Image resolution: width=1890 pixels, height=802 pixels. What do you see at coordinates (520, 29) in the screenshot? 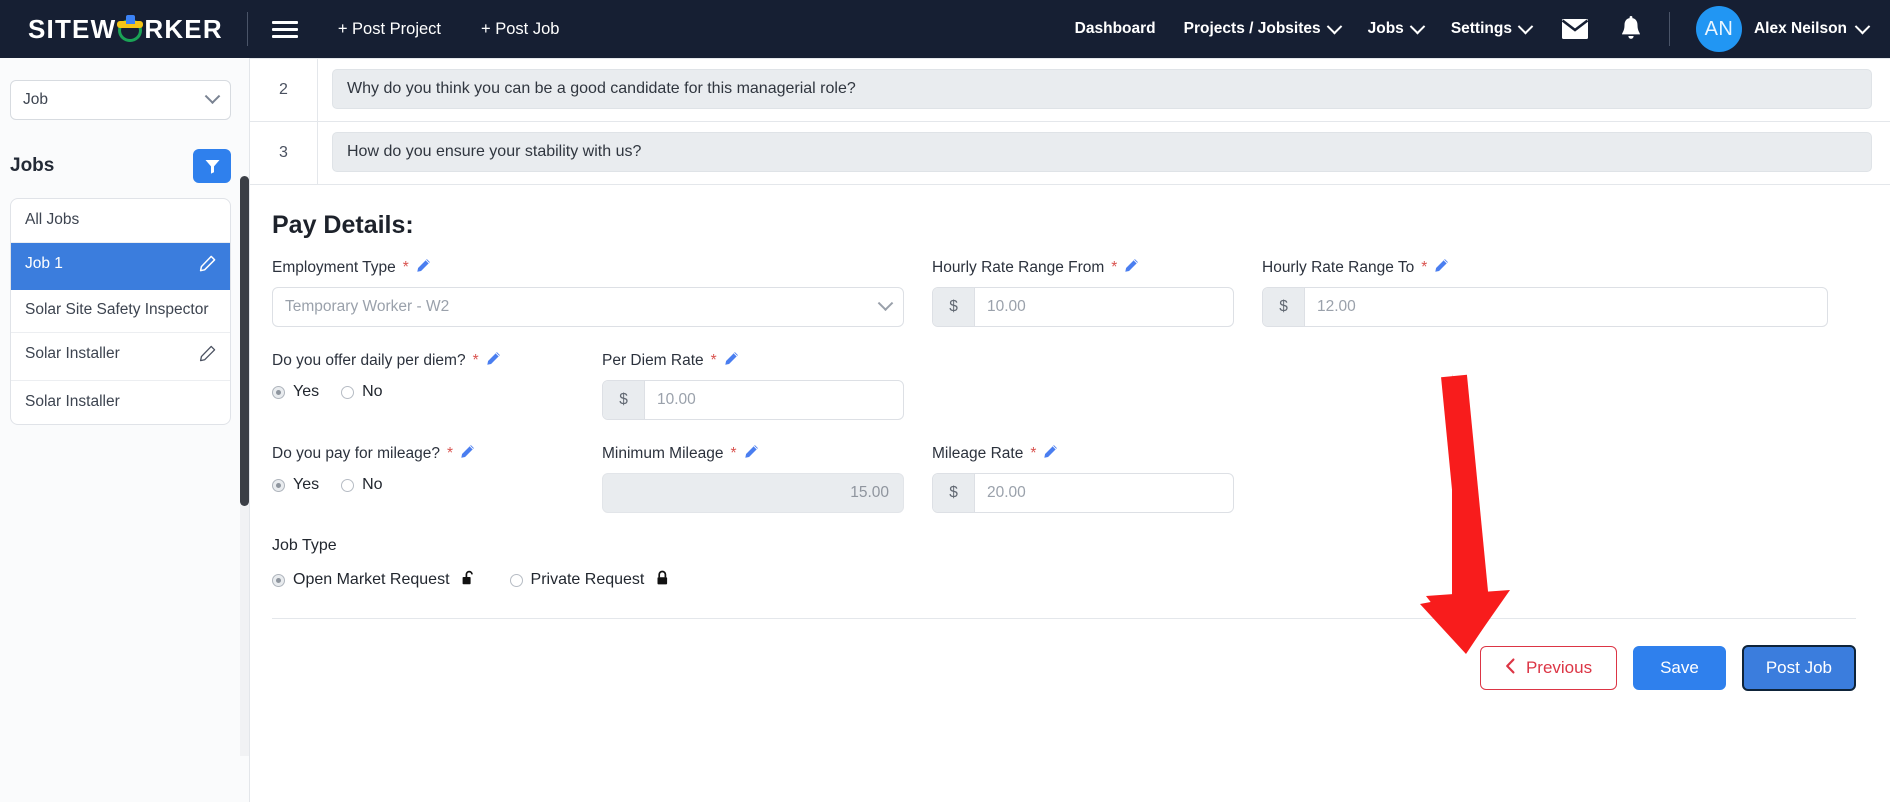
I see `post-job-button: + Post Job` at bounding box center [520, 29].